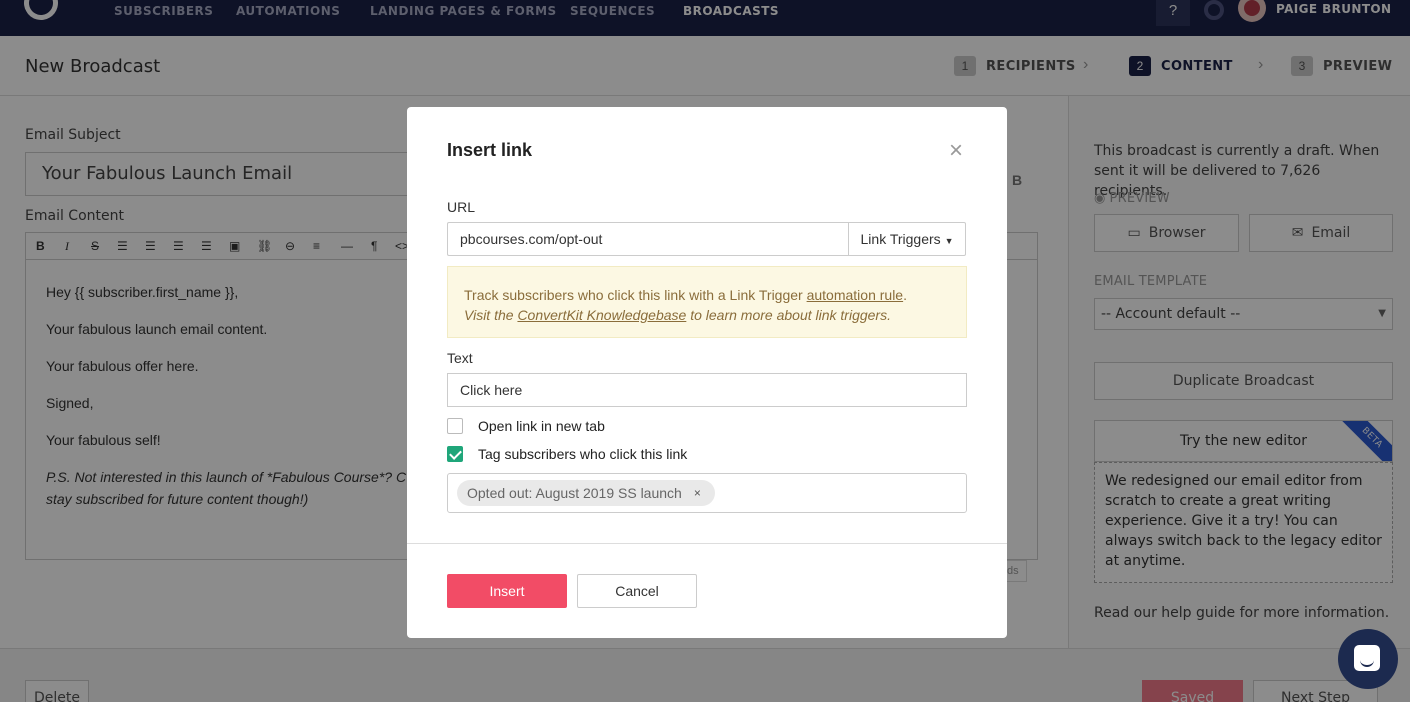  What do you see at coordinates (949, 241) in the screenshot?
I see `caret-down-icon: ▼` at bounding box center [949, 241].